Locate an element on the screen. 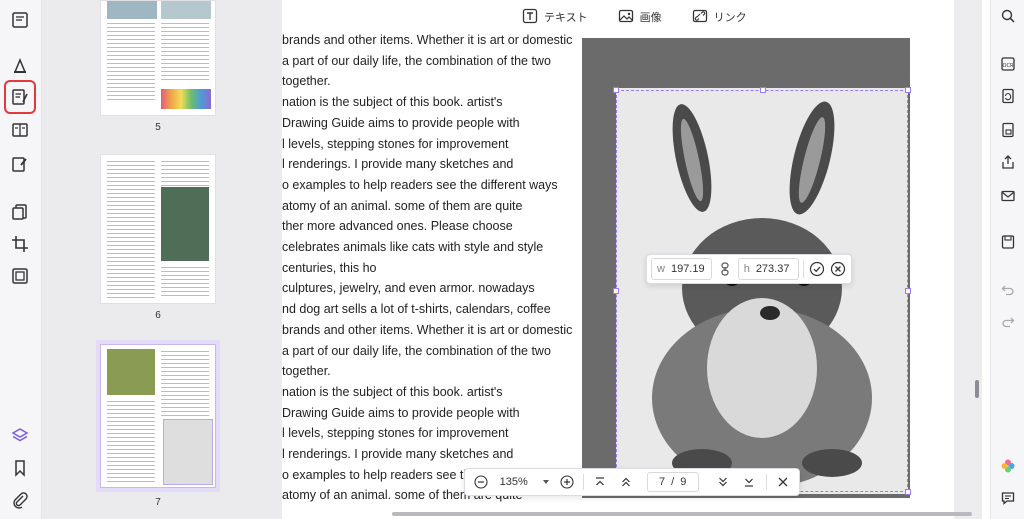 This screenshot has width=1024, height=519. ai-assistant-button is located at coordinates (1008, 466).